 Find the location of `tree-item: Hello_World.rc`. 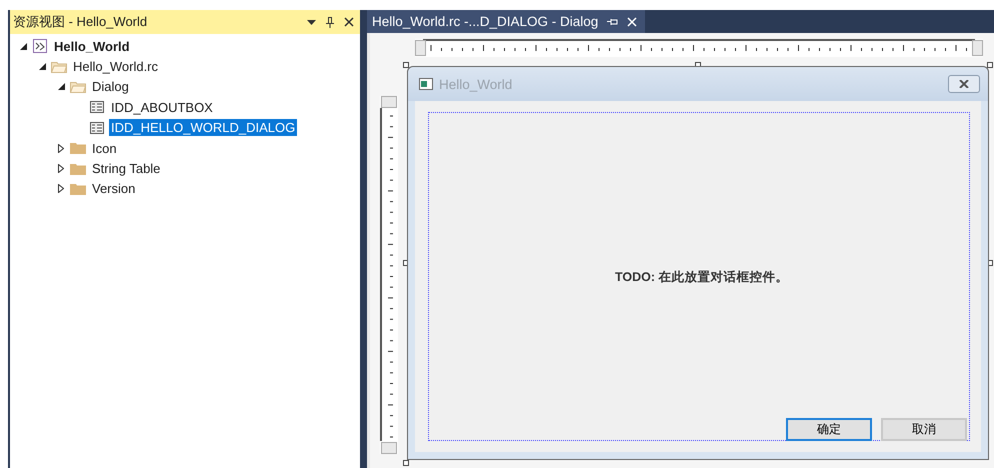

tree-item: Hello_World.rc is located at coordinates (115, 67).